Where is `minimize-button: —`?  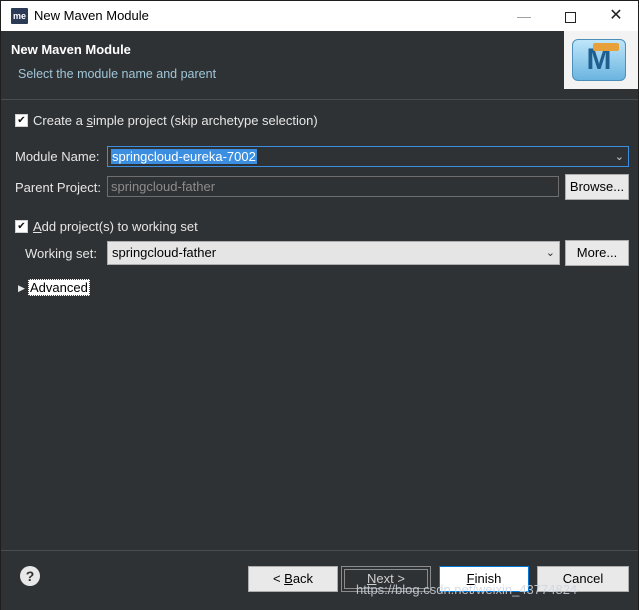
minimize-button: — is located at coordinates (524, 16).